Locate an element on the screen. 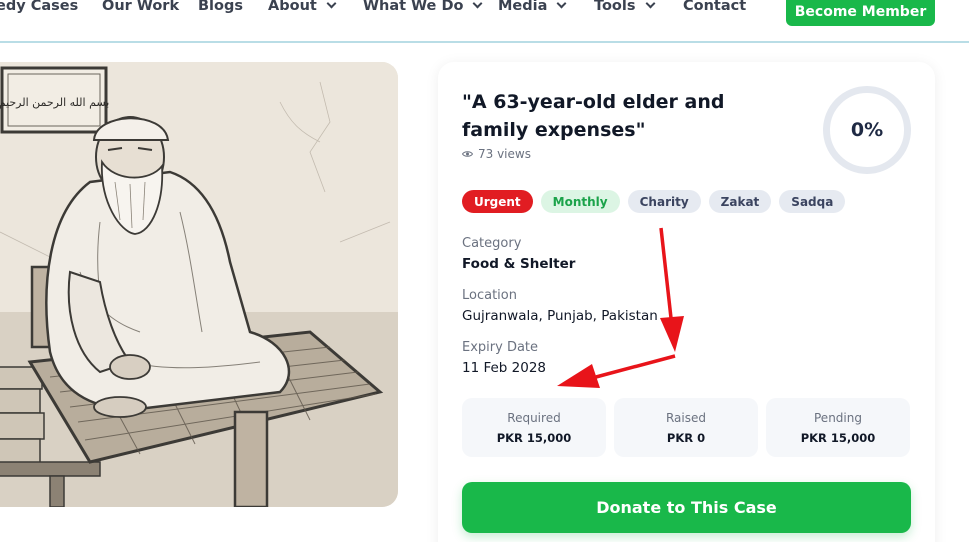 This screenshot has width=969, height=542. nav-label: Contact is located at coordinates (715, 7).